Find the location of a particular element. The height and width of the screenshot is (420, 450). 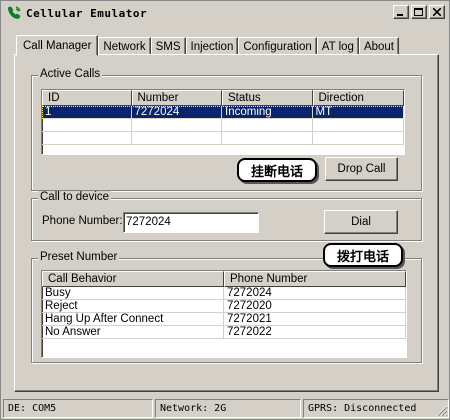

tab-configuration: Configuration is located at coordinates (277, 46).